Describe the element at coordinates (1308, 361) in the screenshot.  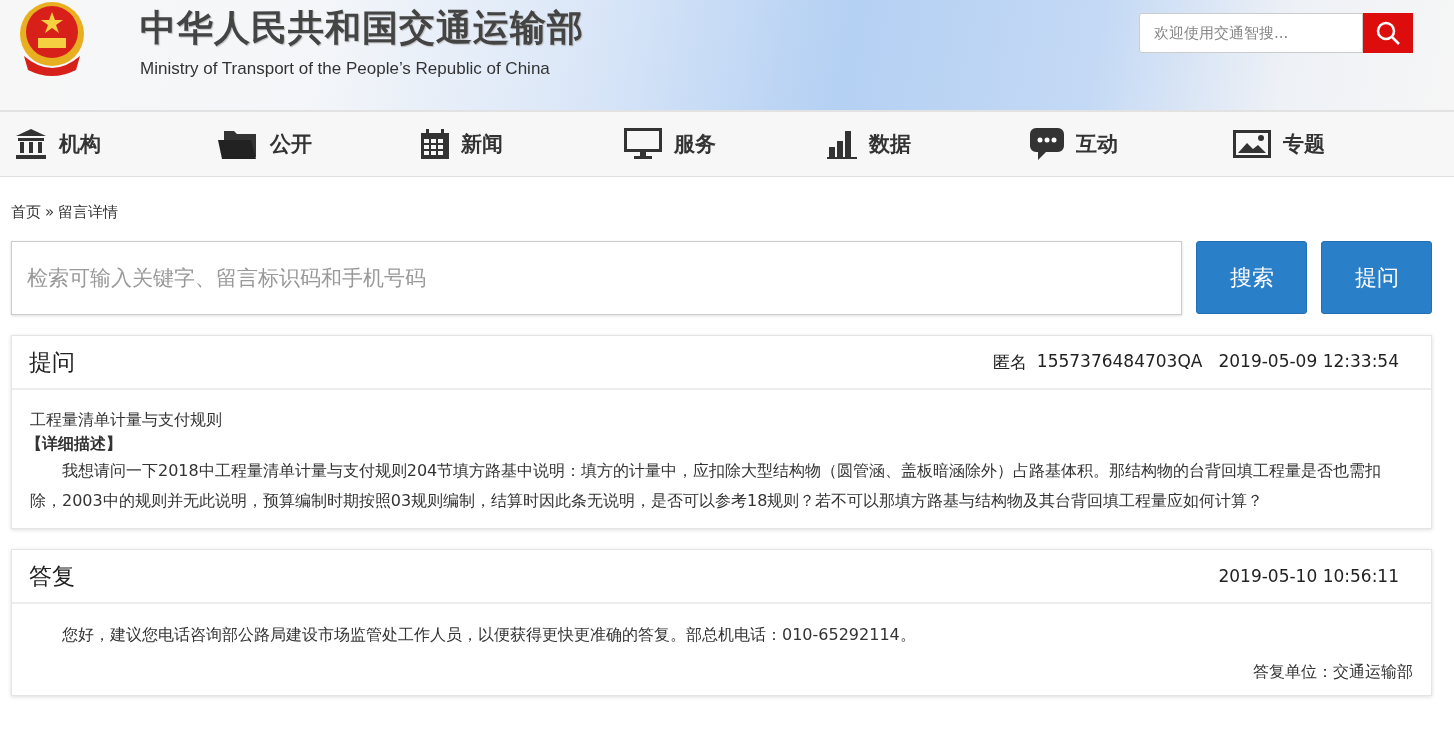
I see `timestamp: 2019-05-09 12:33:54` at that location.